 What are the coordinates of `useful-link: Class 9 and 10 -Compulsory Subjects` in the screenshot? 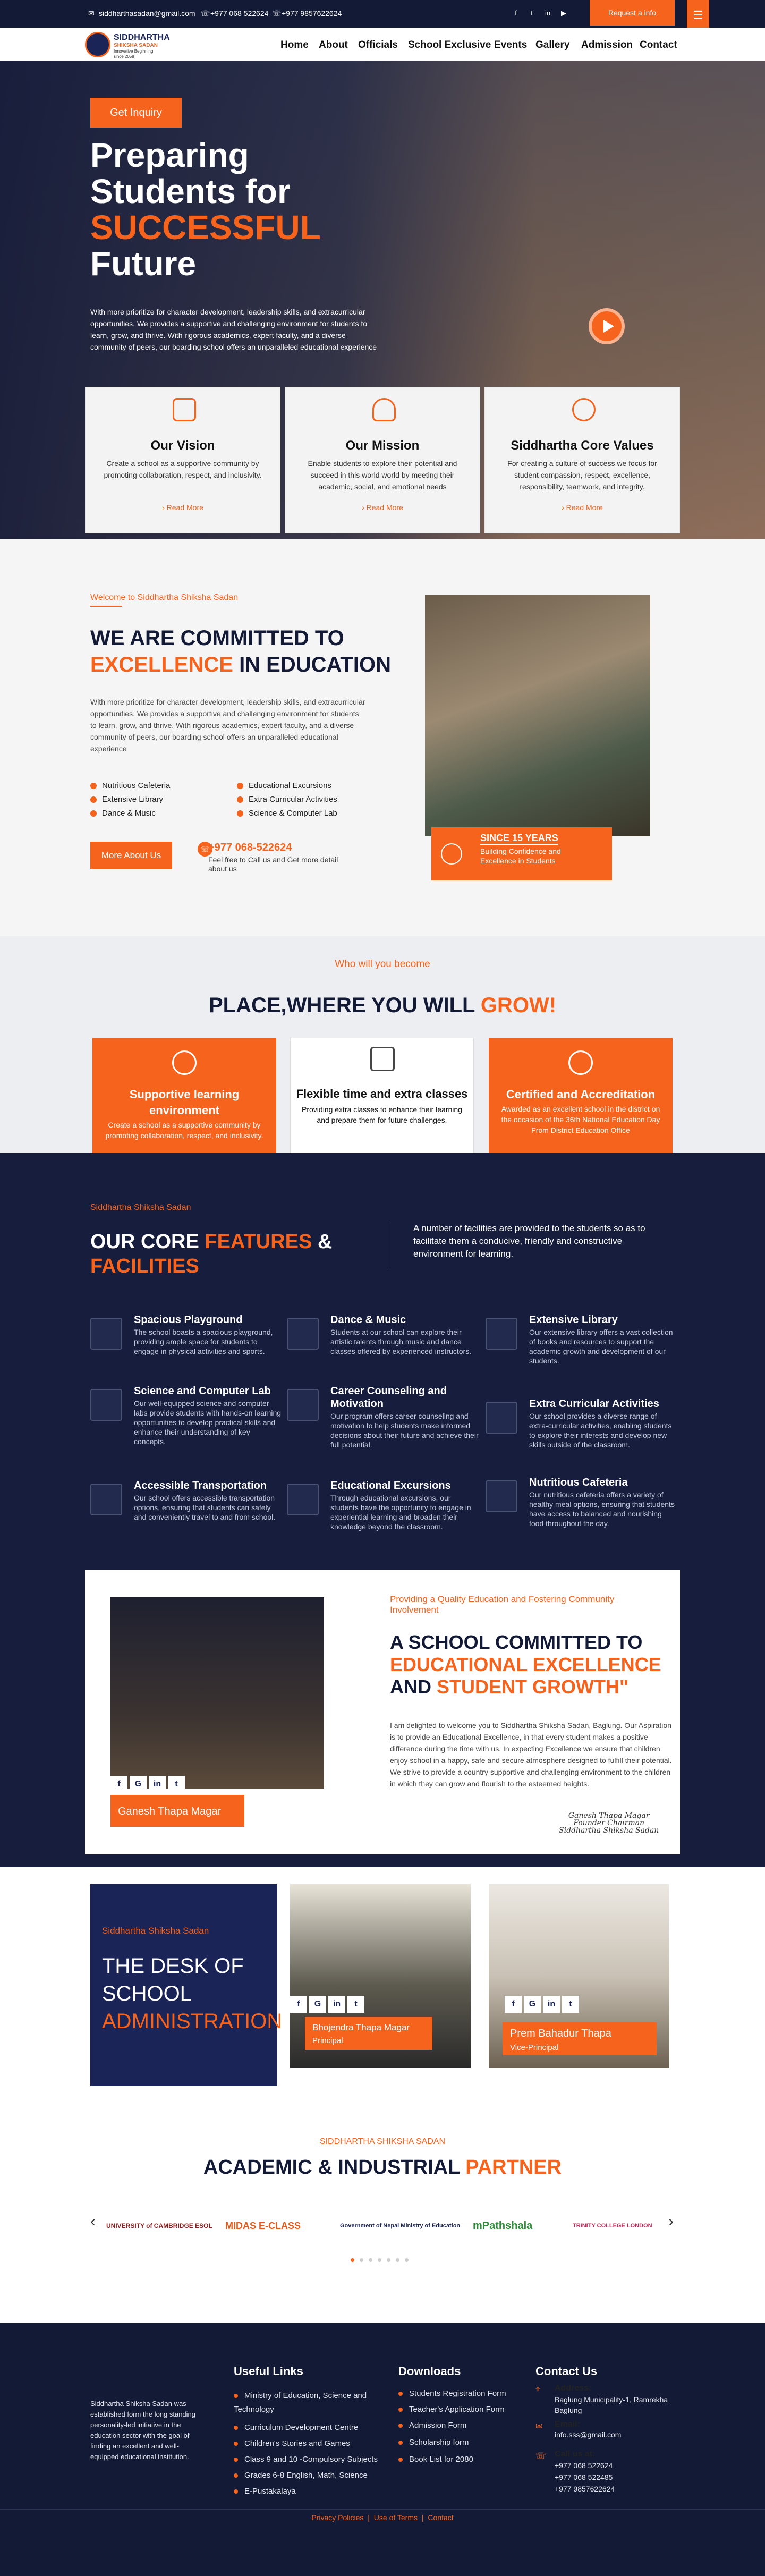 It's located at (306, 2459).